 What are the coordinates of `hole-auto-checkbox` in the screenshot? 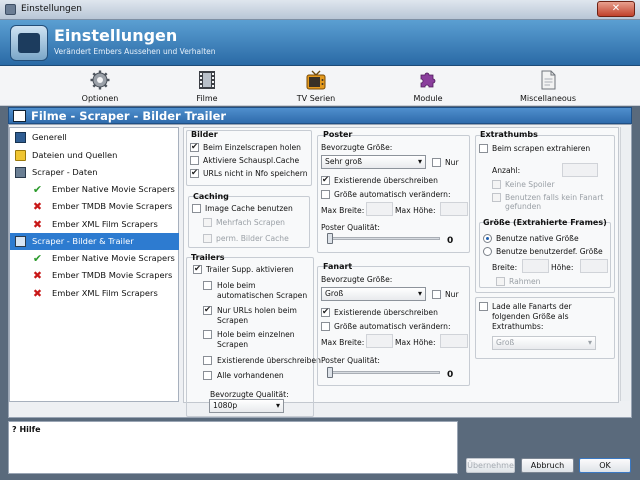 It's located at (207, 285).